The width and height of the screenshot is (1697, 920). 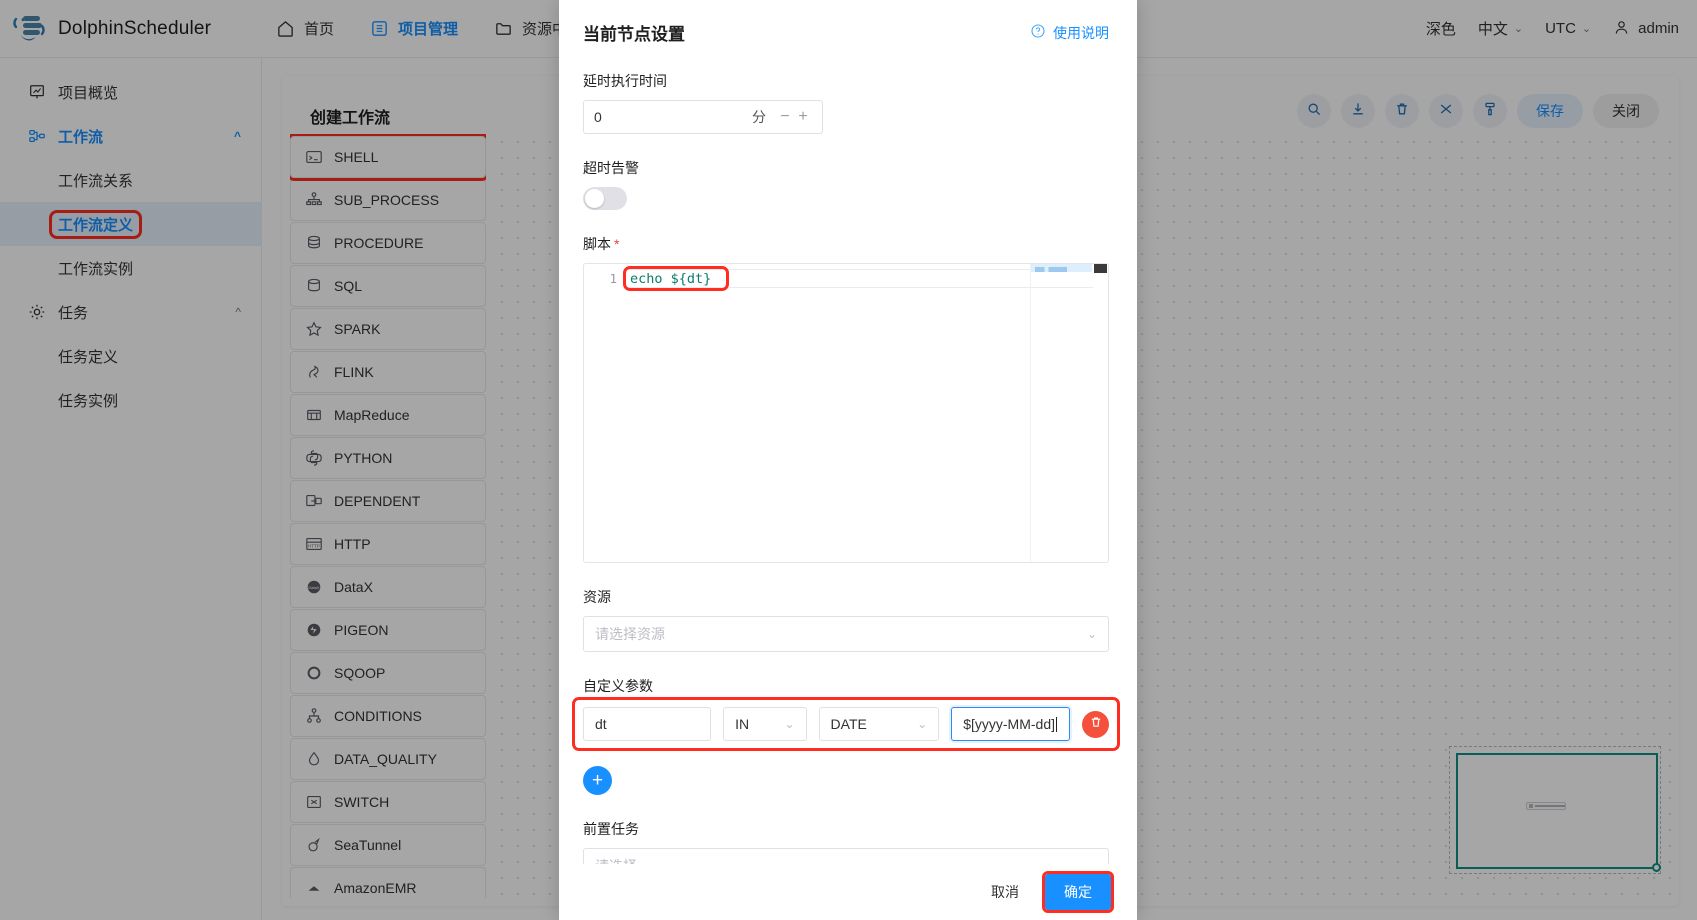 What do you see at coordinates (1056, 724) in the screenshot?
I see `text-cursor` at bounding box center [1056, 724].